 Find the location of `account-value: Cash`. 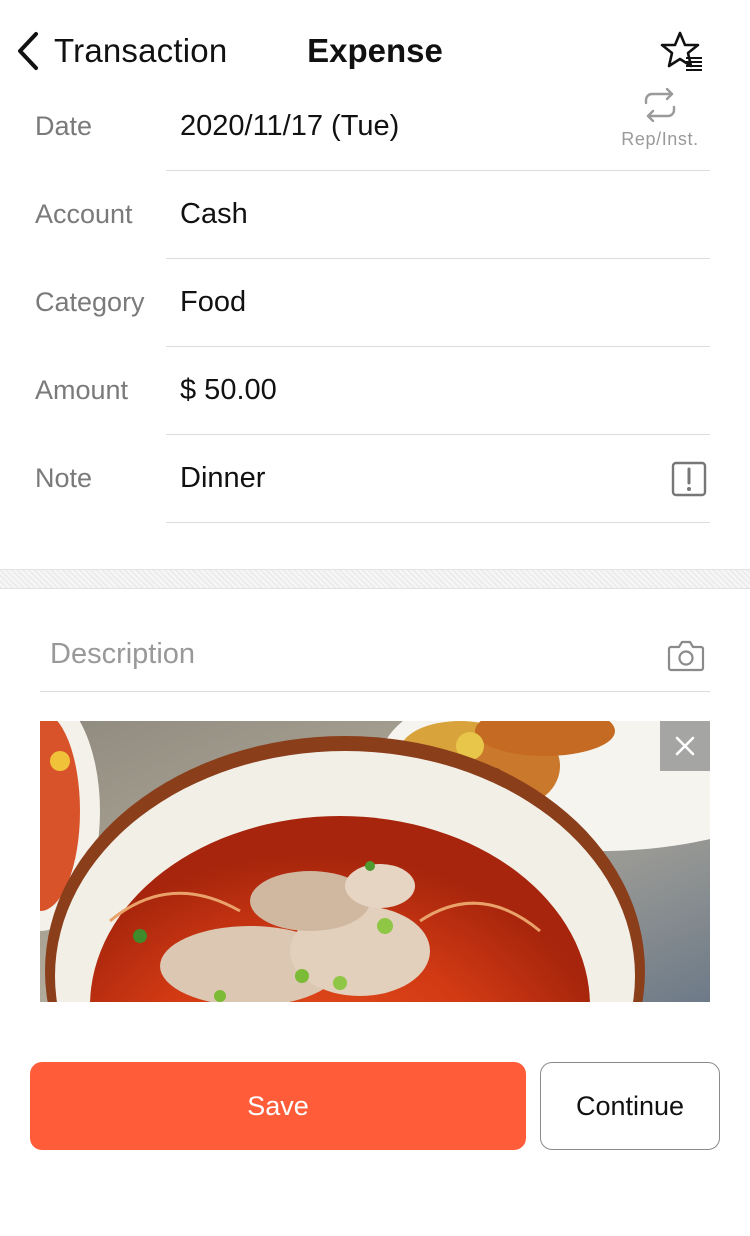

account-value: Cash is located at coordinates (214, 215).